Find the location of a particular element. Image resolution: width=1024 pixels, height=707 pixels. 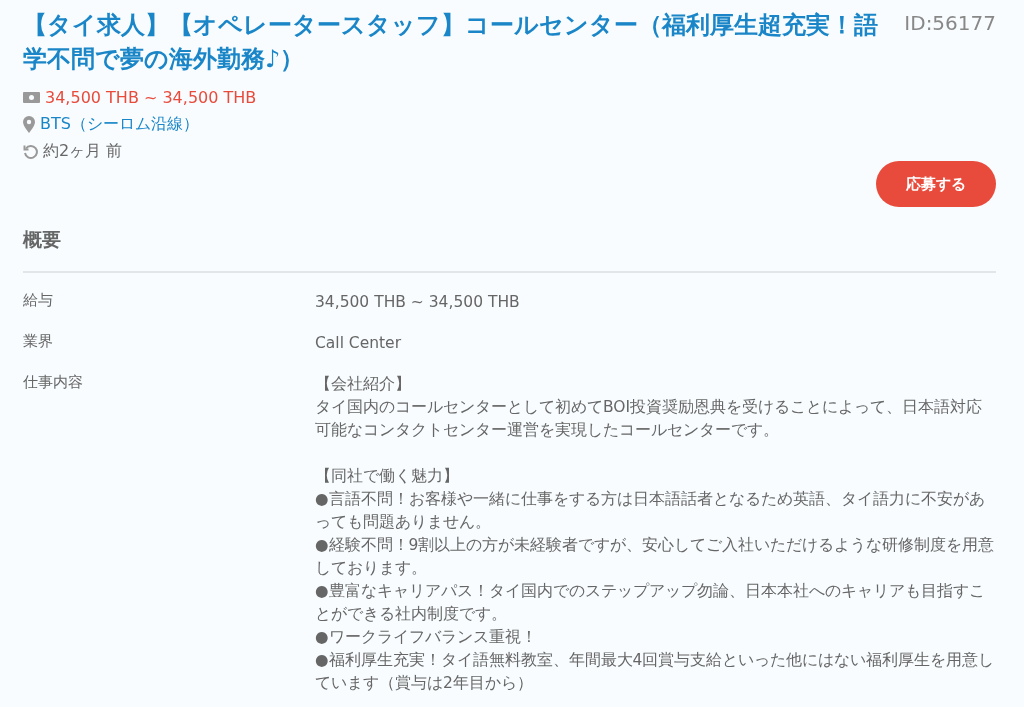

description-paragraph: ●福利厚生充実！タイ語無料教室、年間最大4回賞与支給といった他にはない福利厚生を用意しています（賞与は2年目から） is located at coordinates (655, 672).